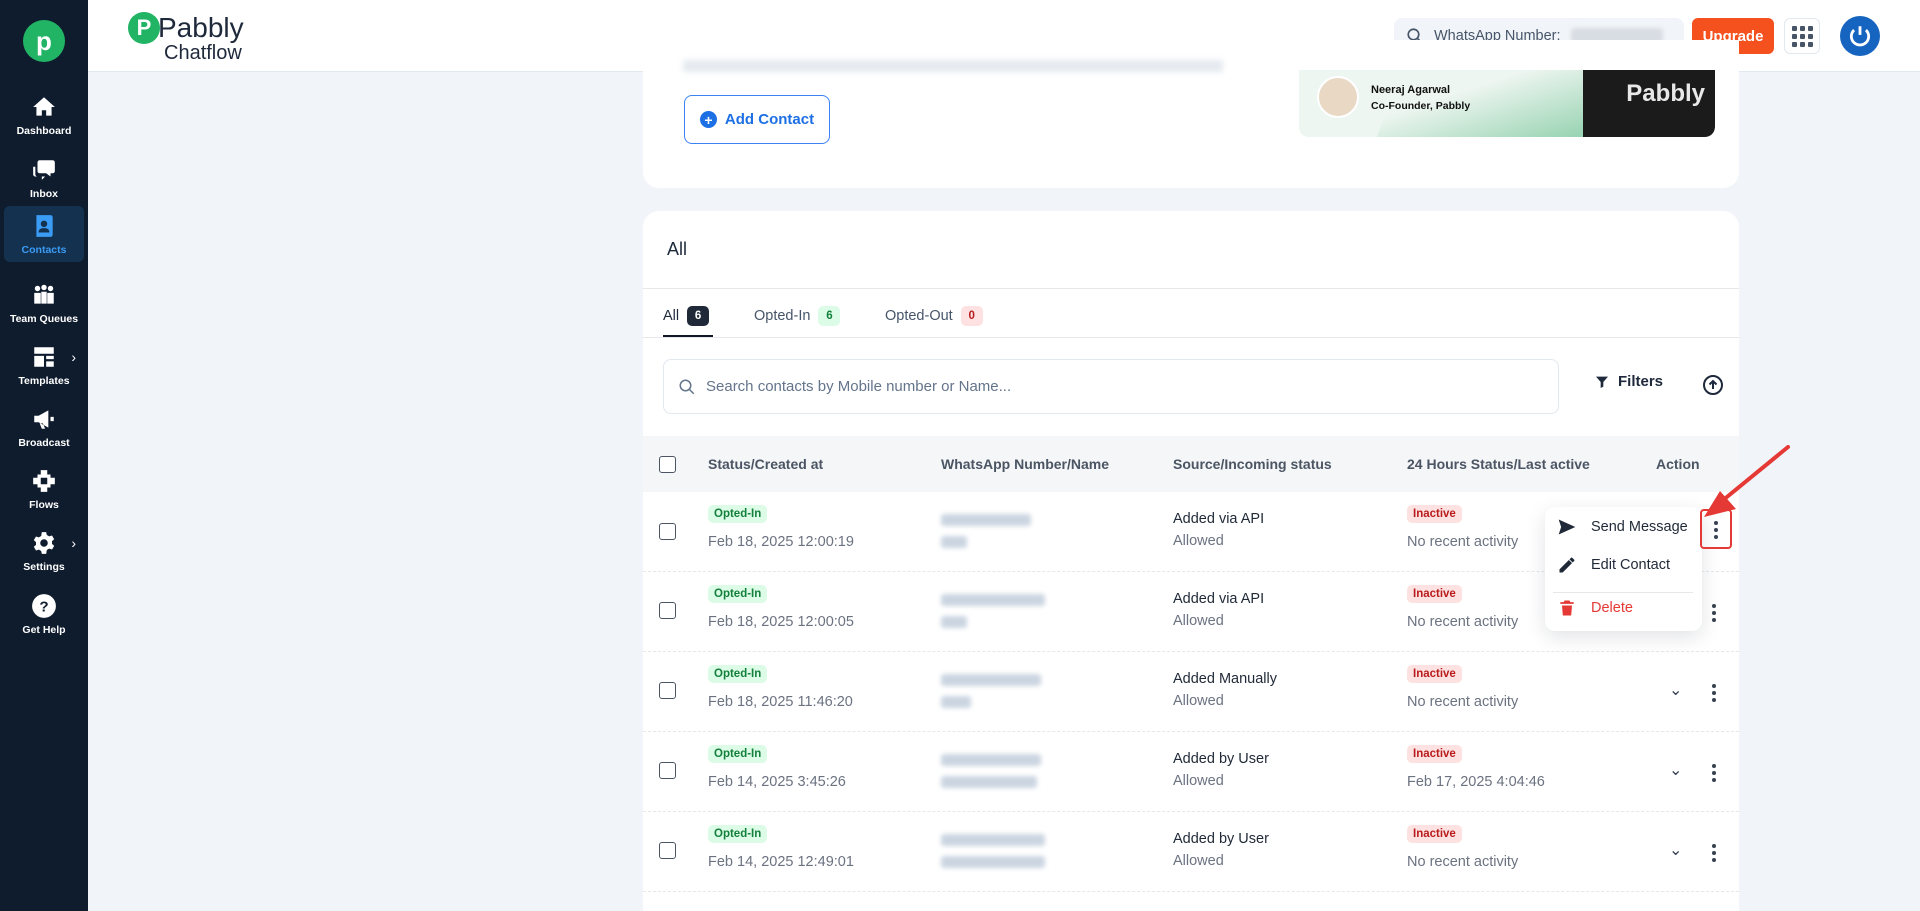 The image size is (1920, 911). Describe the element at coordinates (1713, 385) in the screenshot. I see `export-icon` at that location.